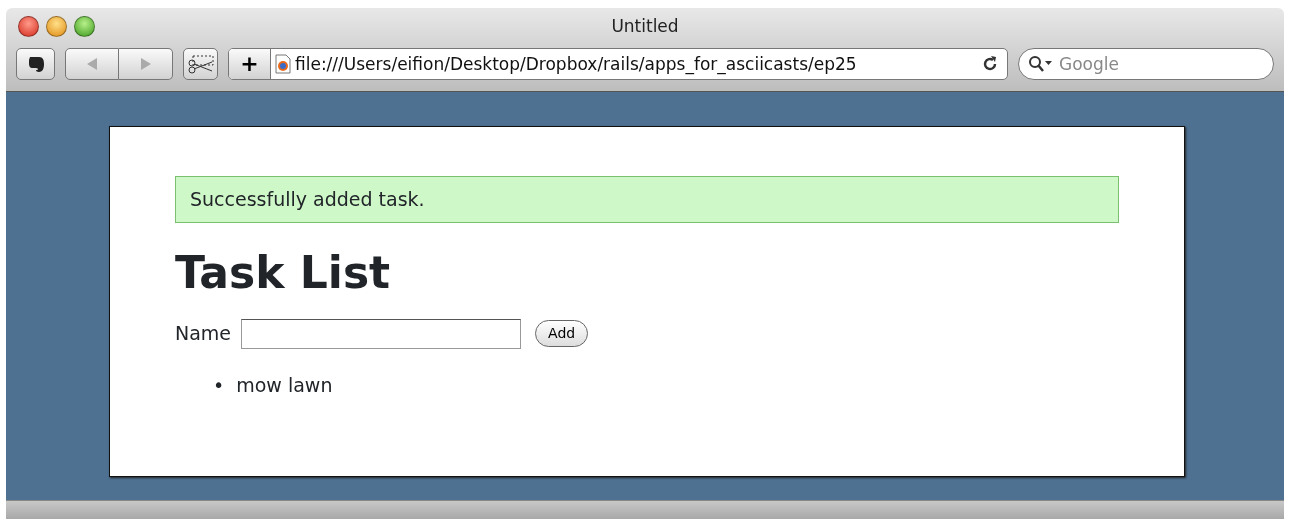  I want to click on forward-button, so click(146, 64).